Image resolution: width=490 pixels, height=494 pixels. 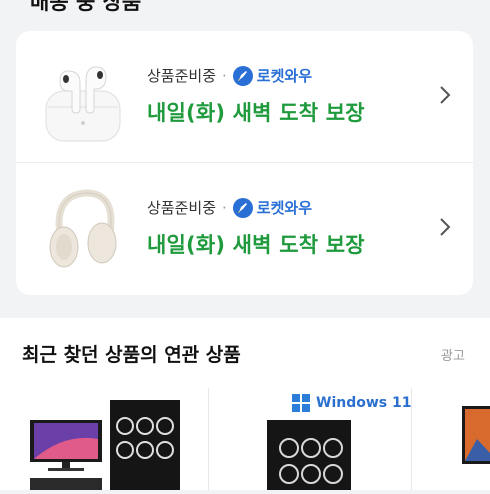 I want to click on product-card: Windows 11, so click(x=310, y=439).